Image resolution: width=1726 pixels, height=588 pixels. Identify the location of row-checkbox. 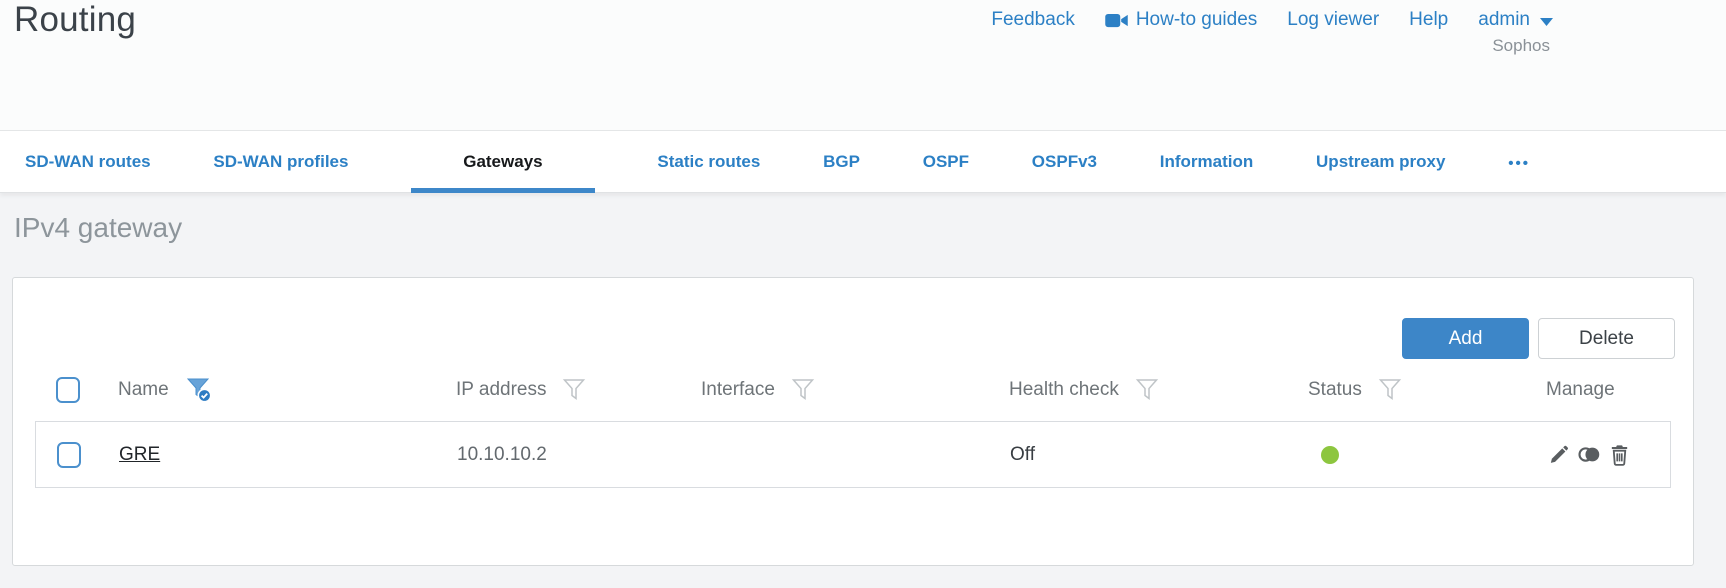
(69, 454).